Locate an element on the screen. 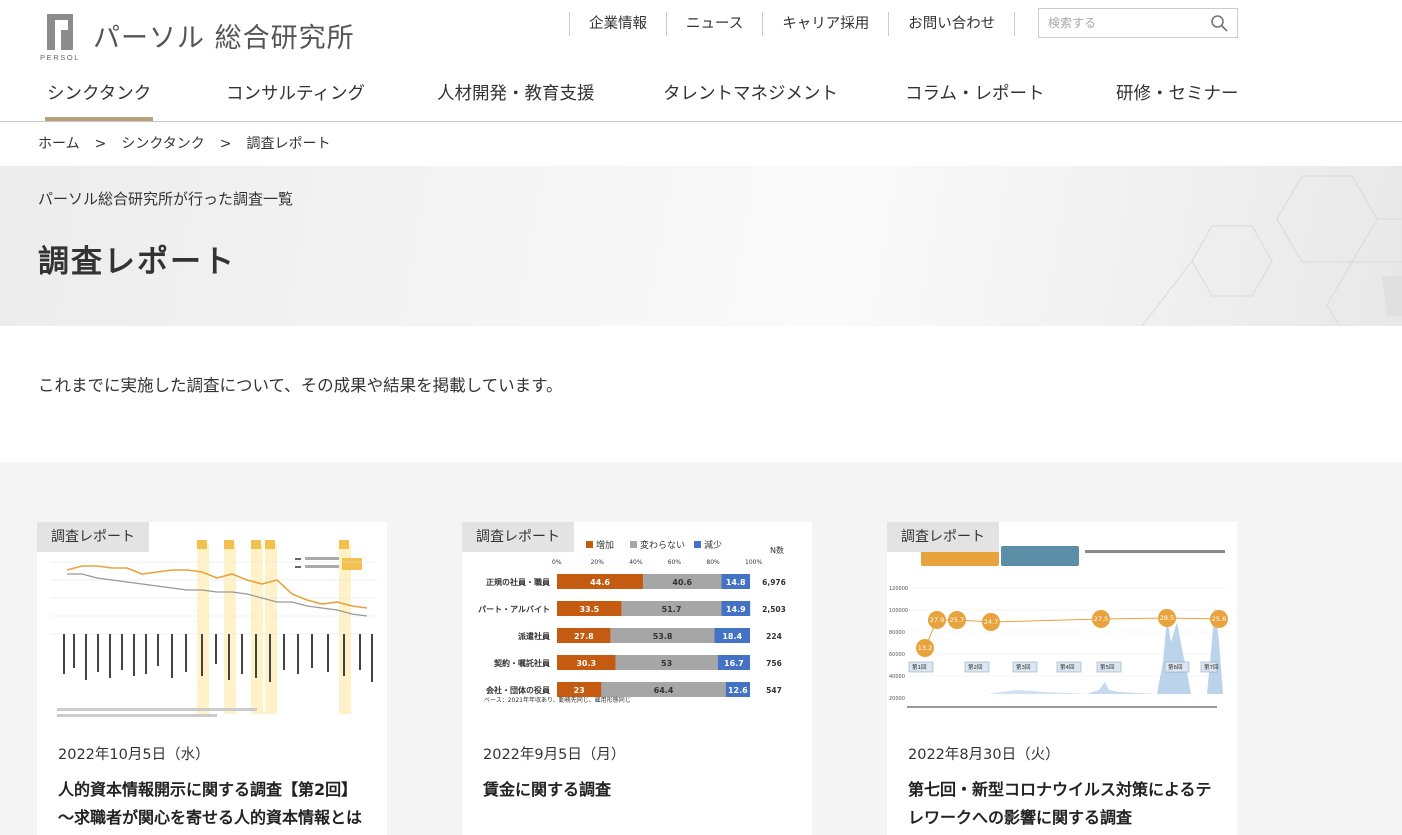 This screenshot has height=835, width=1402. n-value: 6,976 is located at coordinates (774, 582).